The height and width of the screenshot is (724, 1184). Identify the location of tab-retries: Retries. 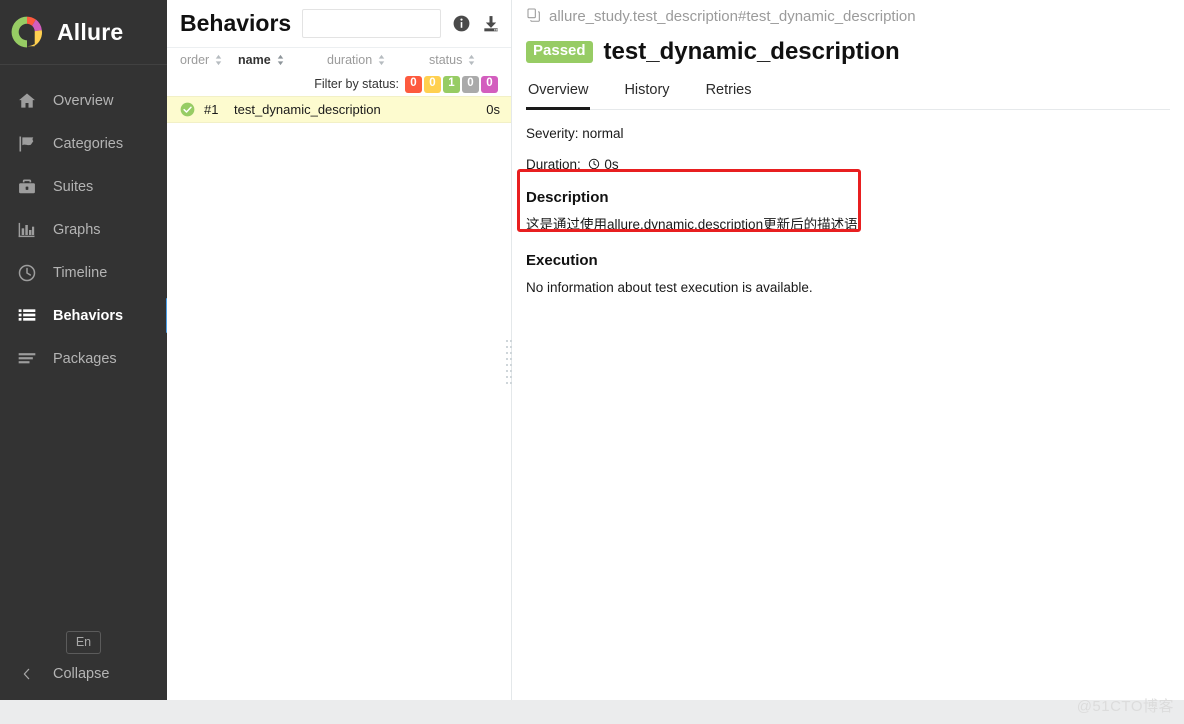
(729, 93).